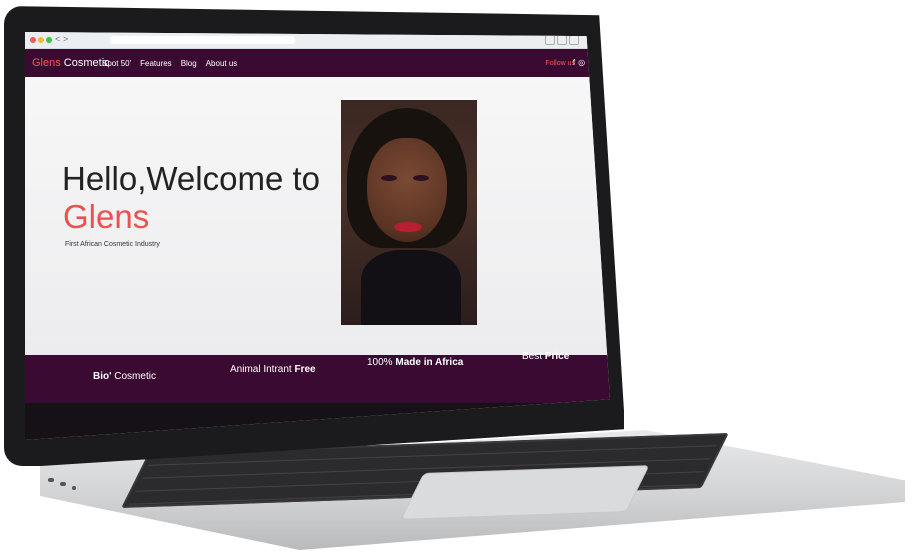  Describe the element at coordinates (71, 63) in the screenshot. I see `brand-logo: Glens Cosmetic` at that location.